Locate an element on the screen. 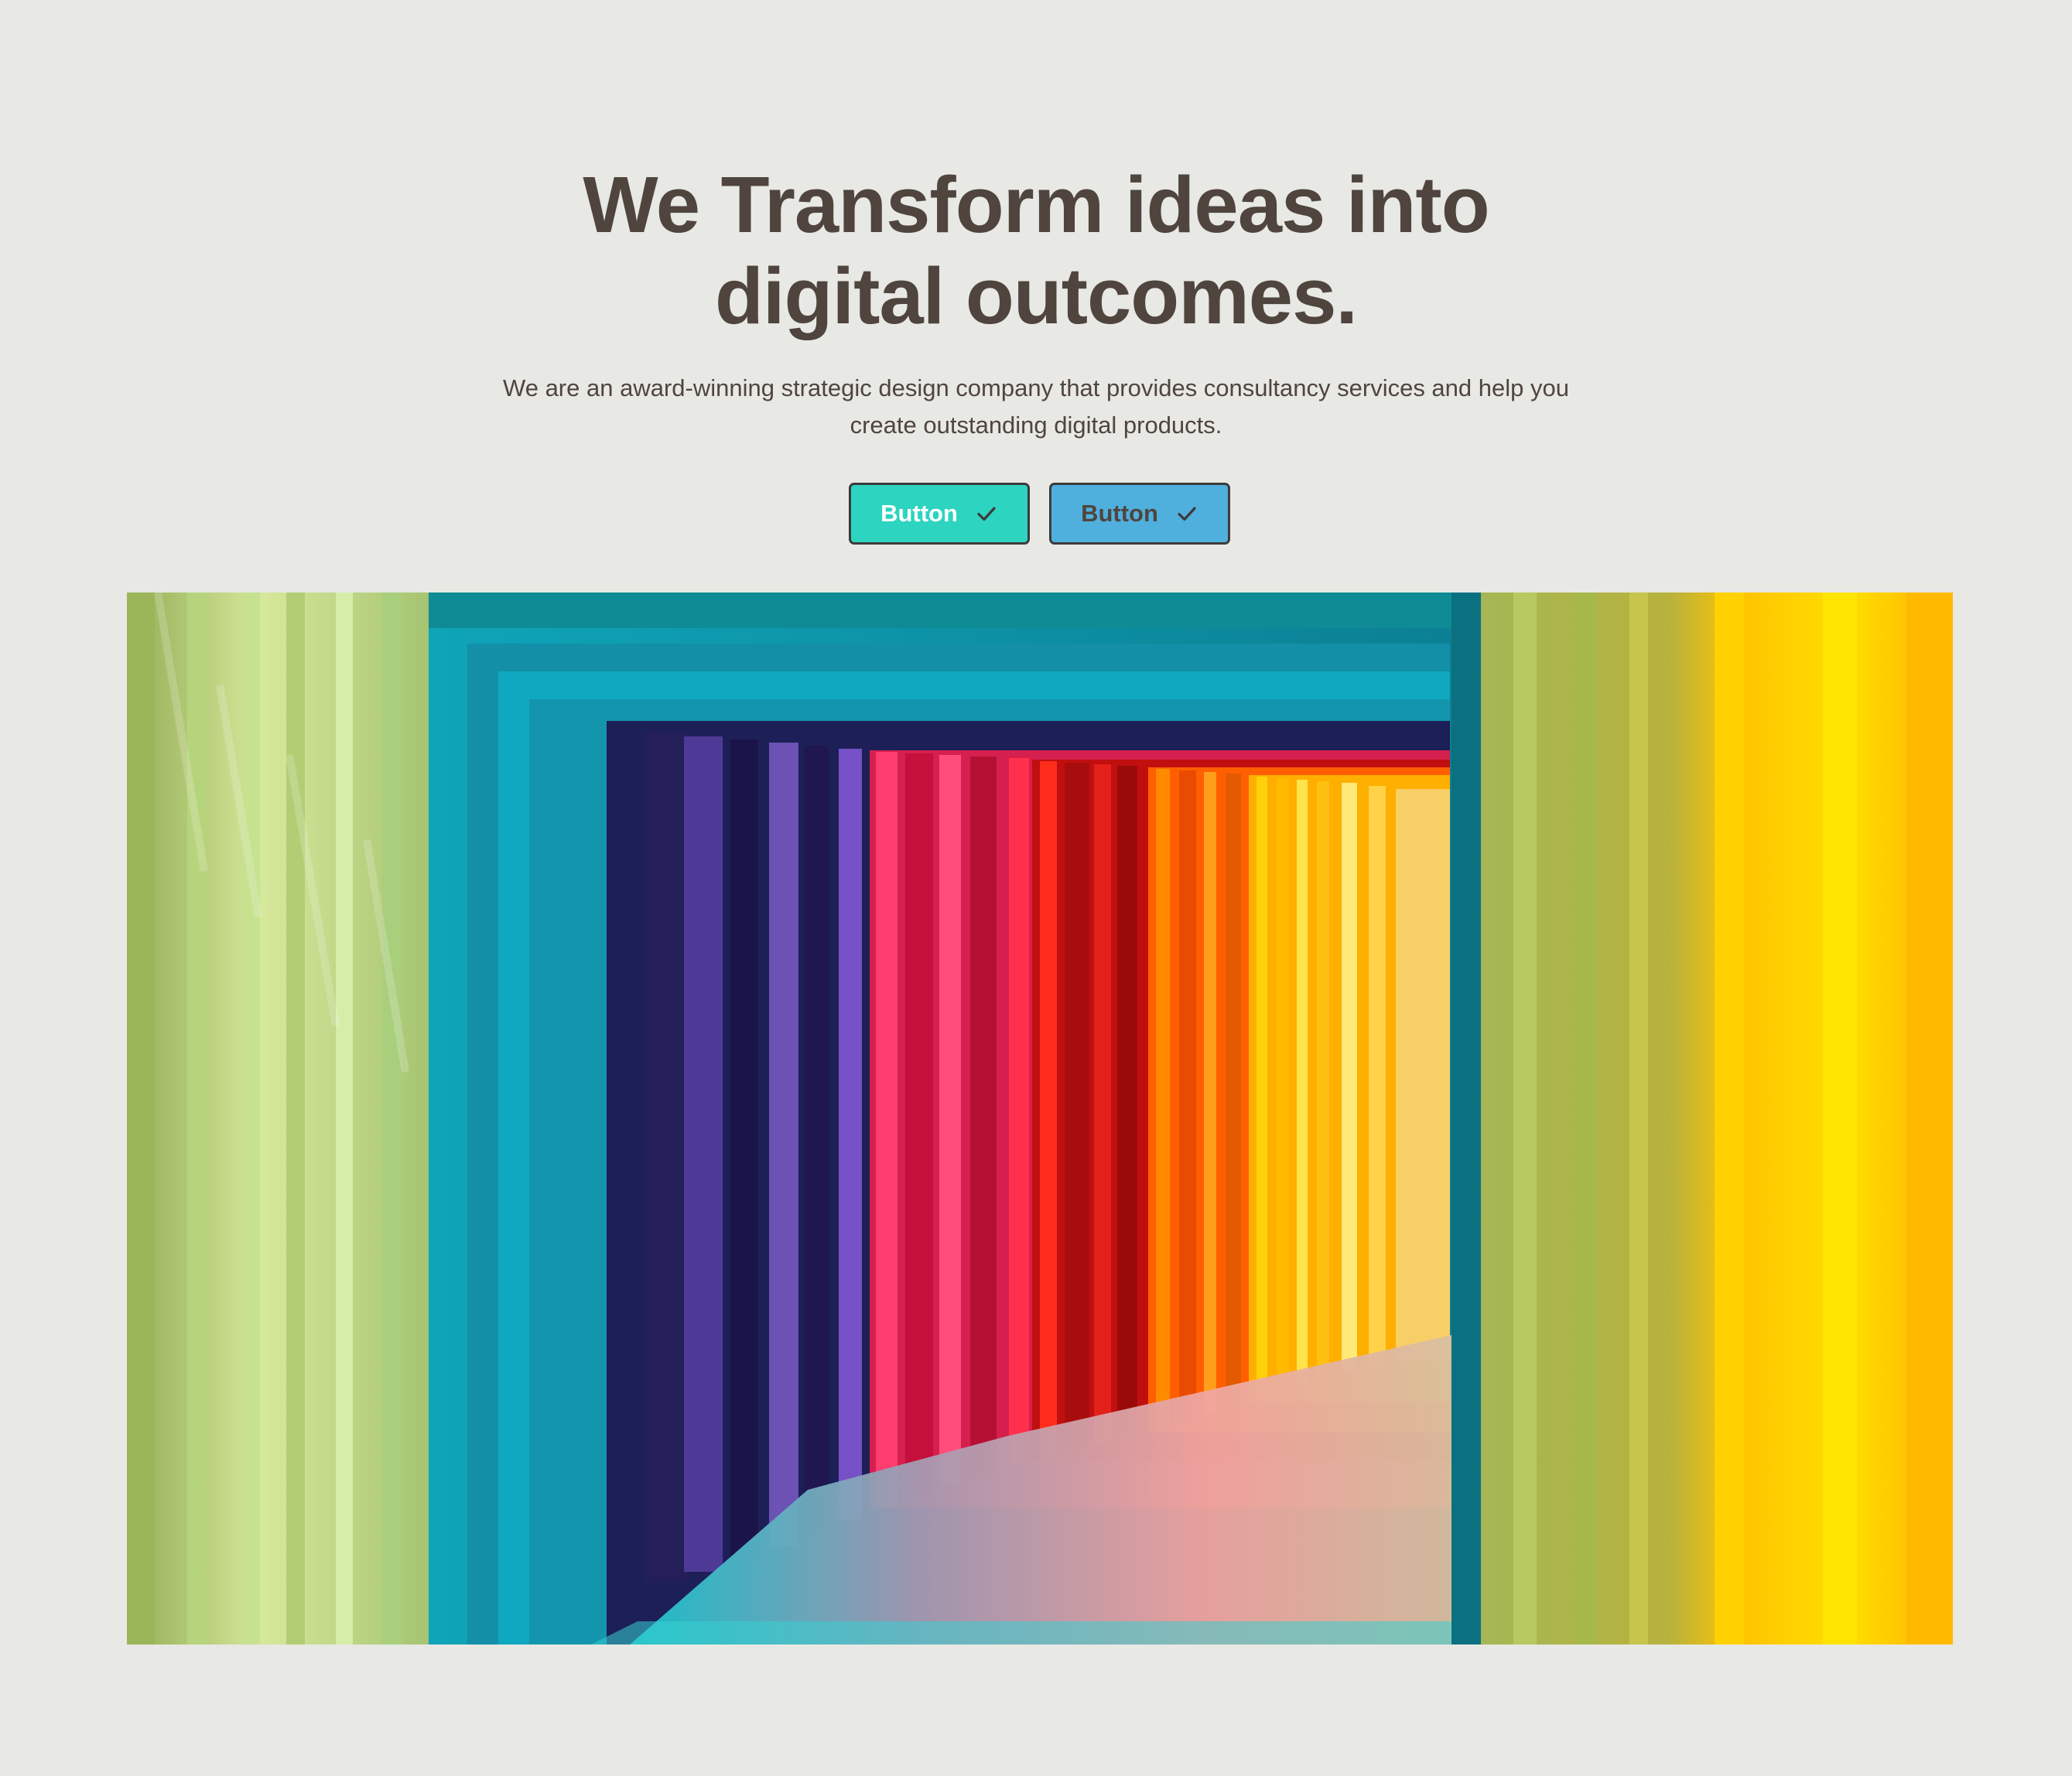 This screenshot has width=2072, height=1776. hero-headline-line-2: digital outcomes. is located at coordinates (1036, 295).